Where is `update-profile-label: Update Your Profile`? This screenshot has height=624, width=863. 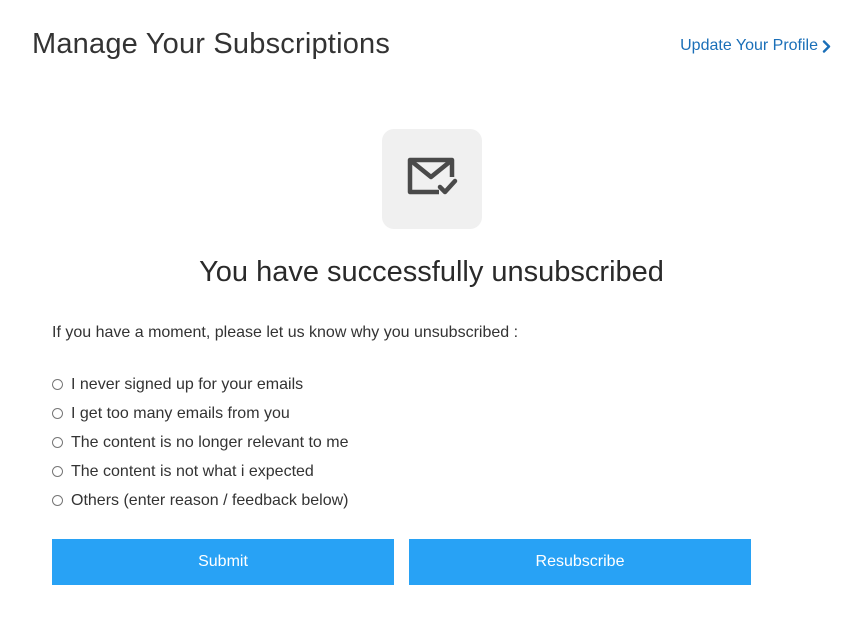
update-profile-label: Update Your Profile is located at coordinates (749, 45).